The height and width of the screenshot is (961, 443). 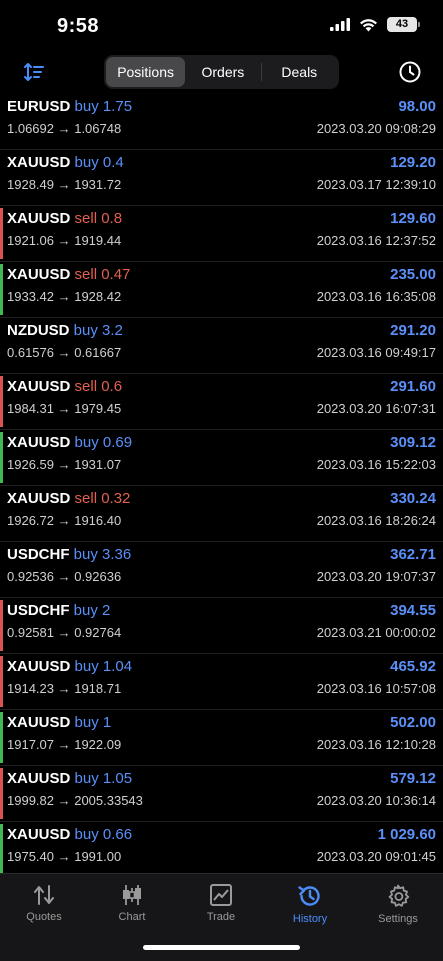 What do you see at coordinates (64, 352) in the screenshot?
I see `deal-prices: 0.61576 → 0.61667` at bounding box center [64, 352].